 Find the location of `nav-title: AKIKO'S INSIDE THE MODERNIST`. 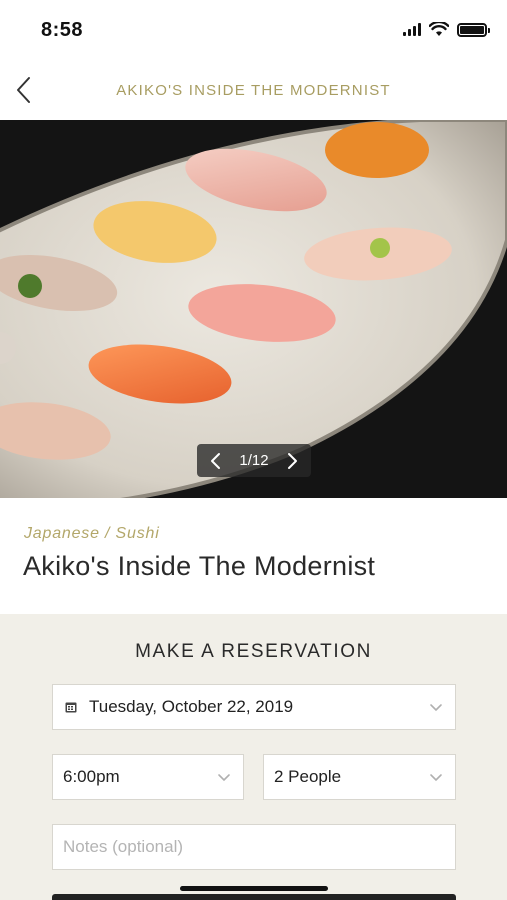

nav-title: AKIKO'S INSIDE THE MODERNIST is located at coordinates (253, 90).